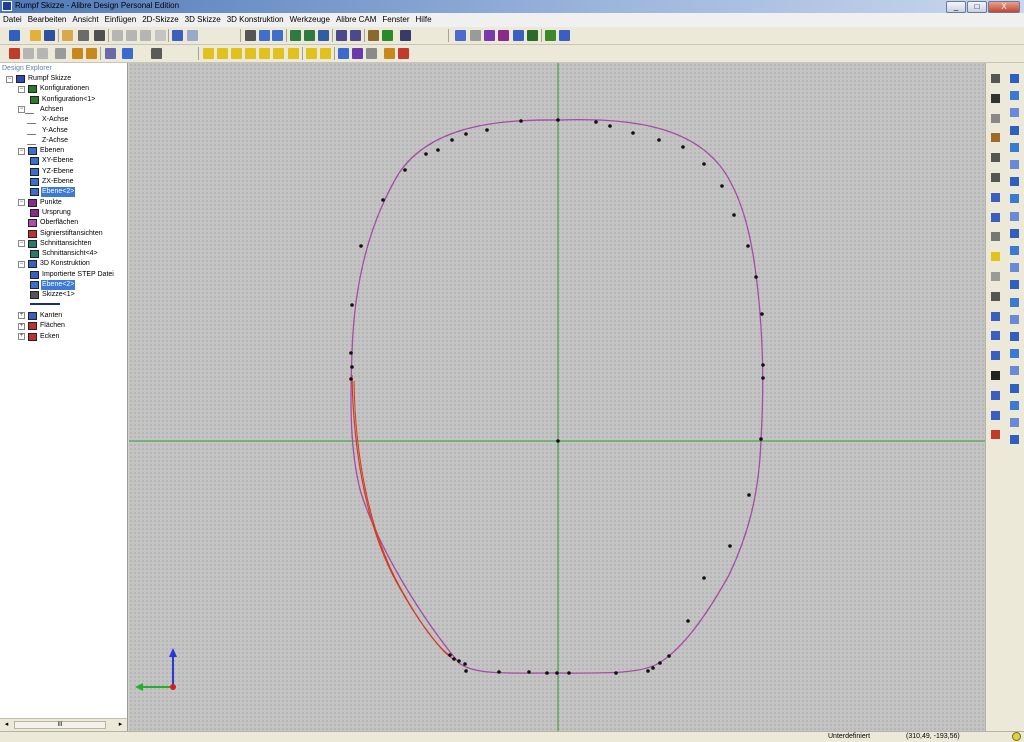 The height and width of the screenshot is (742, 1024). Describe the element at coordinates (1014, 182) in the screenshot. I see `draft-icon` at that location.